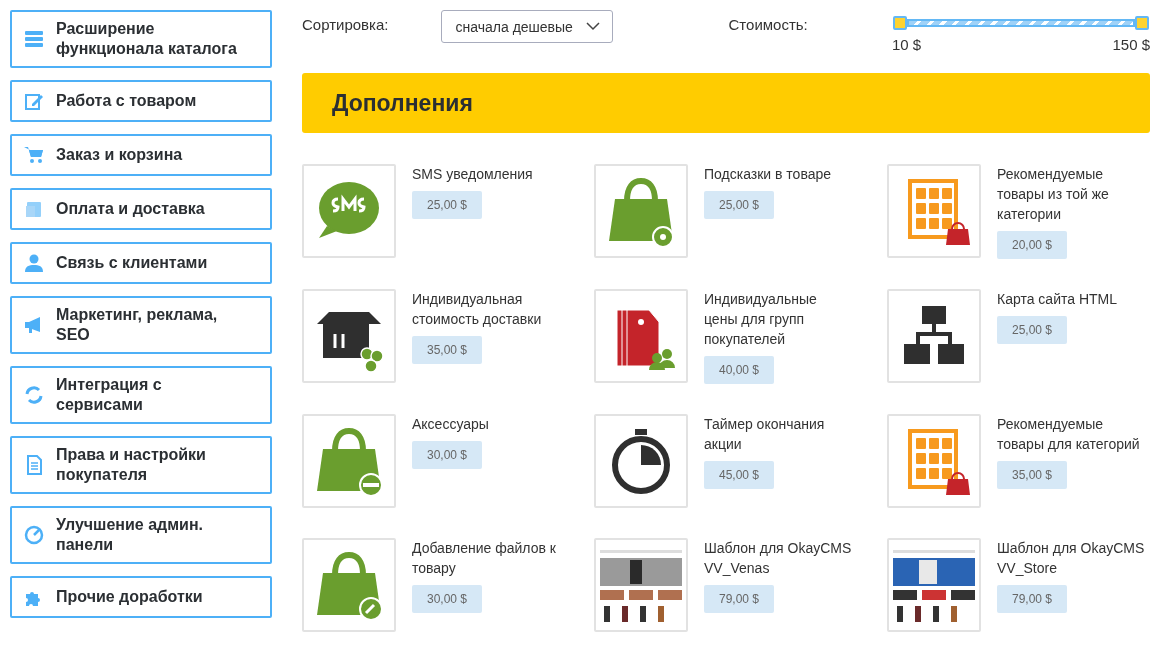 This screenshot has width=1166, height=645. I want to click on max-price: 150 $, so click(1131, 44).